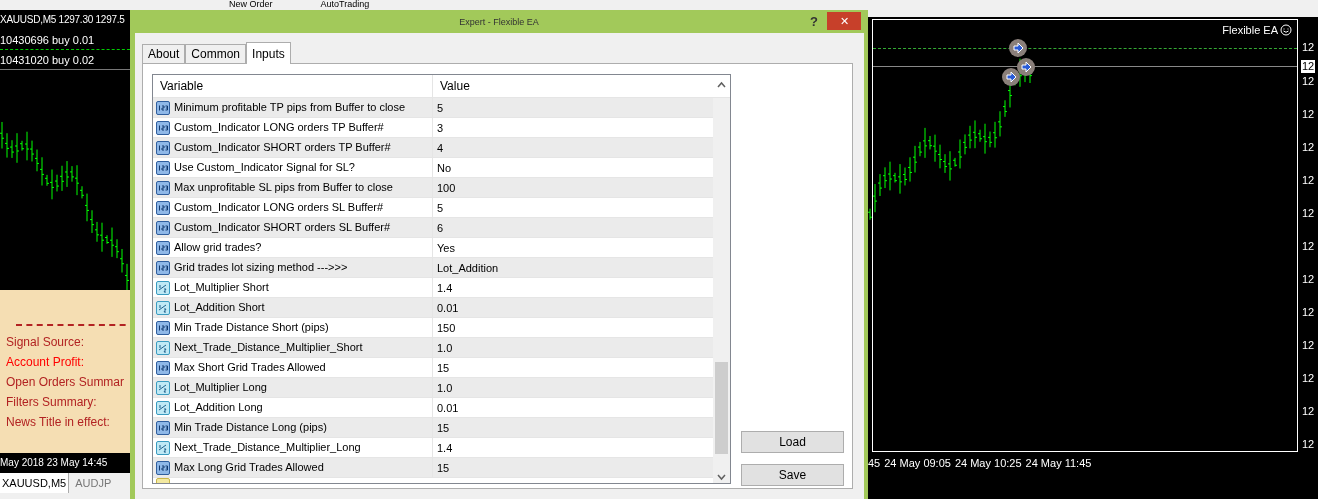 The image size is (1318, 499). I want to click on value-cell: 100, so click(573, 187).